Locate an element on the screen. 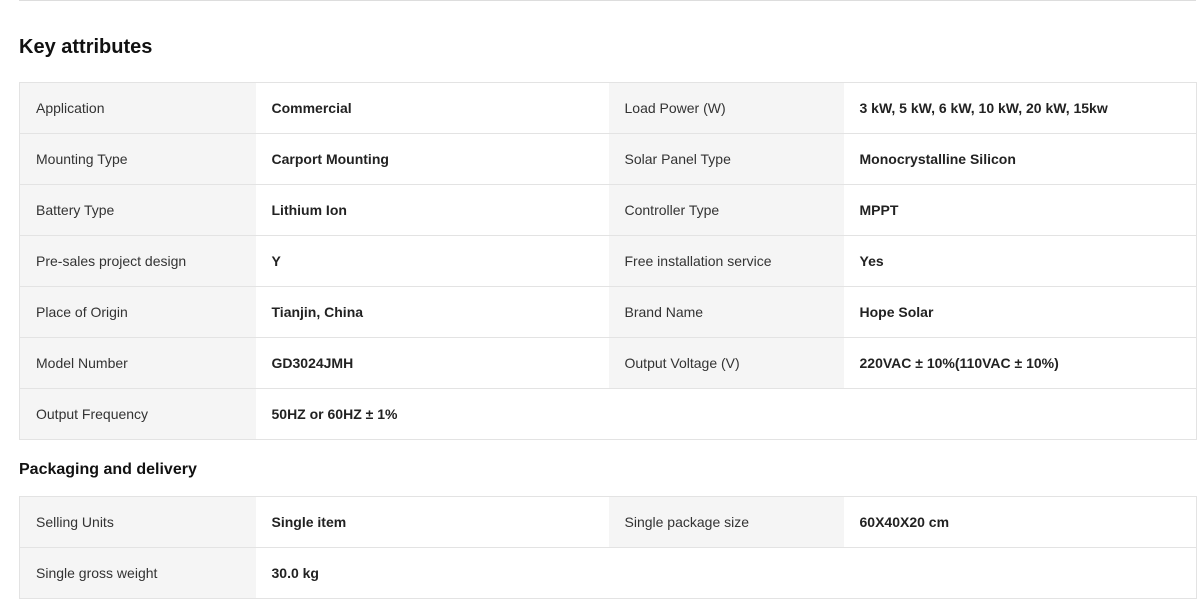 Image resolution: width=1204 pixels, height=609 pixels. attribute-label: Brand Name is located at coordinates (726, 312).